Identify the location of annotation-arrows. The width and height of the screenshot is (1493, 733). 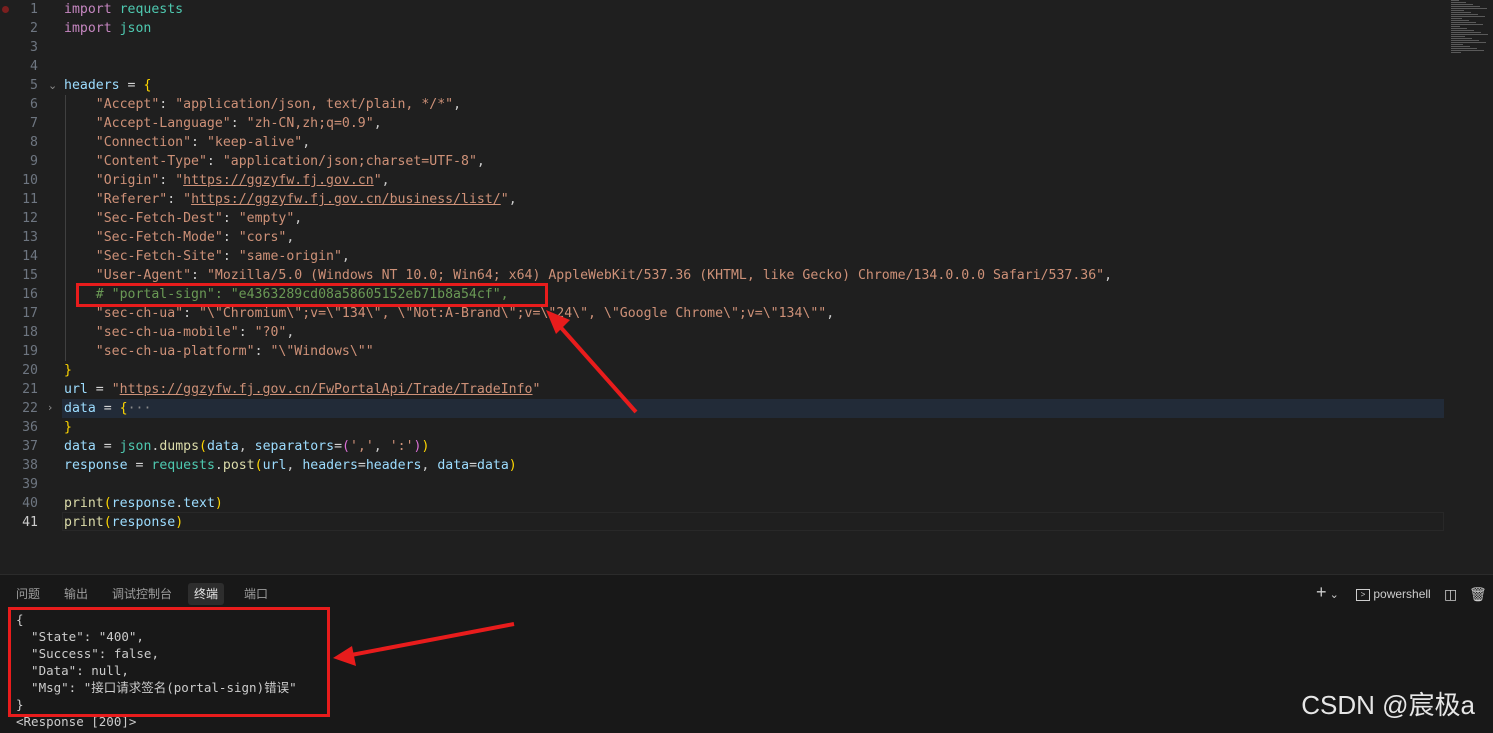
(485, 488).